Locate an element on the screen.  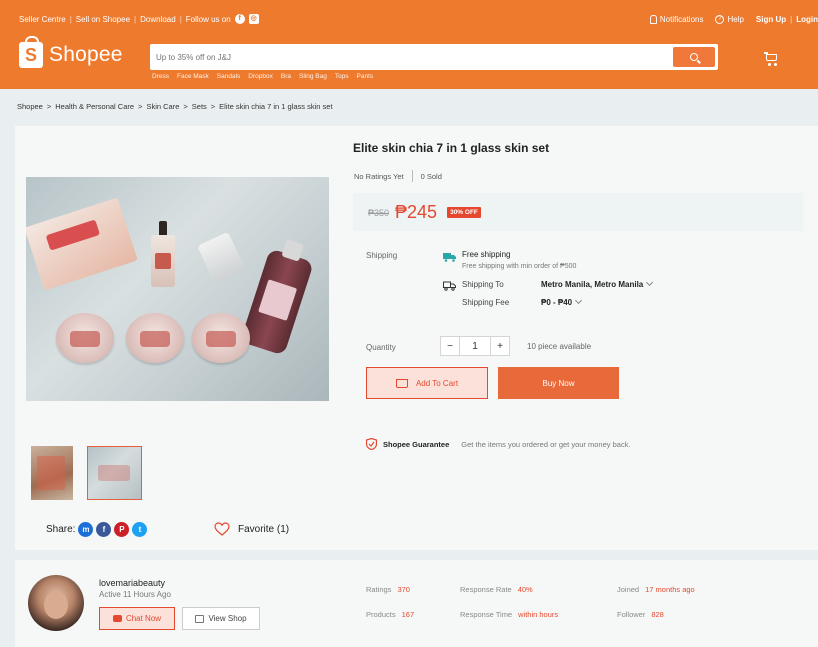
keyword-link: Pants is located at coordinates (365, 76).